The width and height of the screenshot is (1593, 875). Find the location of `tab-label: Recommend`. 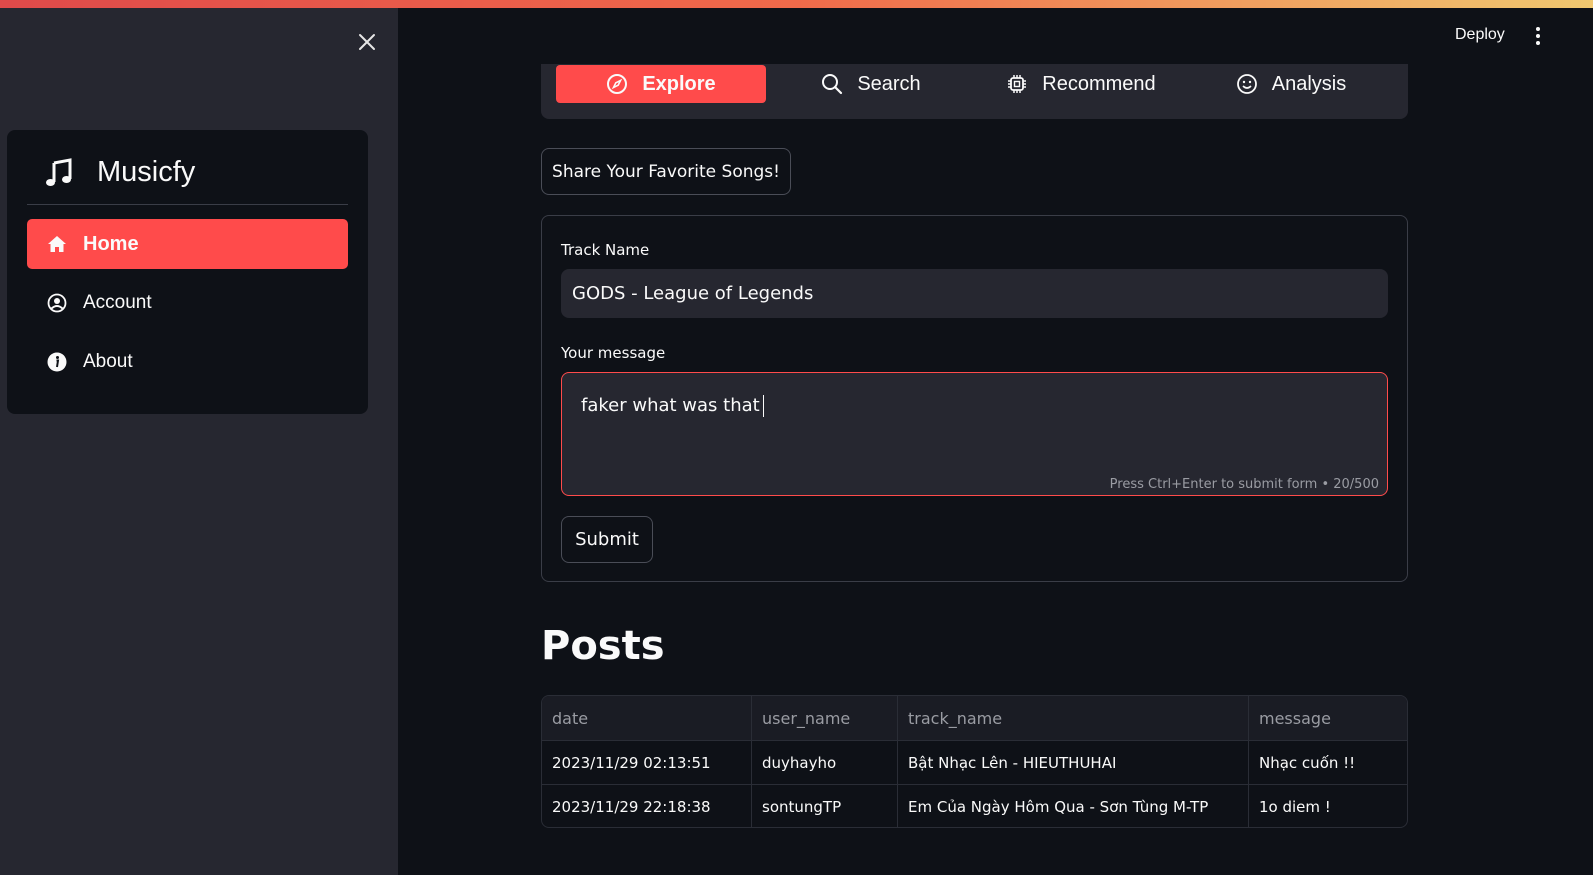

tab-label: Recommend is located at coordinates (1099, 83).